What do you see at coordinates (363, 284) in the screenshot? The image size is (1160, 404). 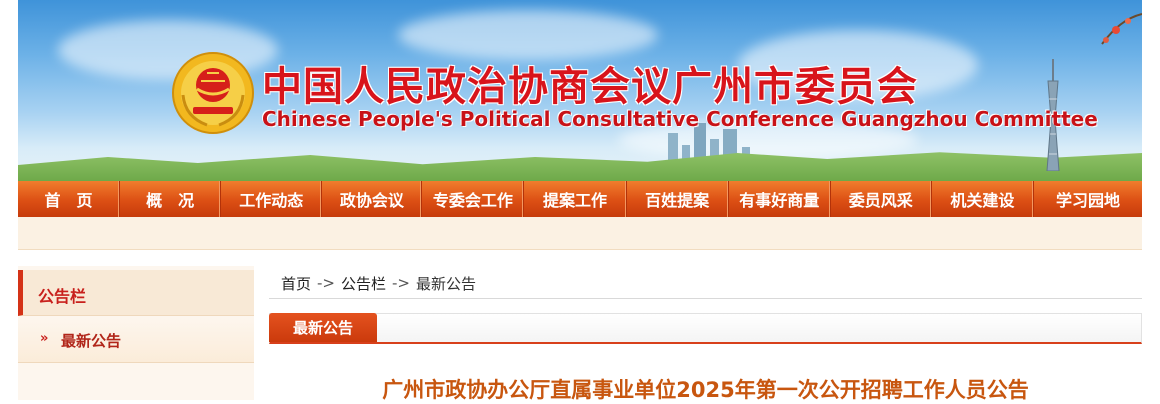 I see `breadcrumb-notice-board: 公告栏` at bounding box center [363, 284].